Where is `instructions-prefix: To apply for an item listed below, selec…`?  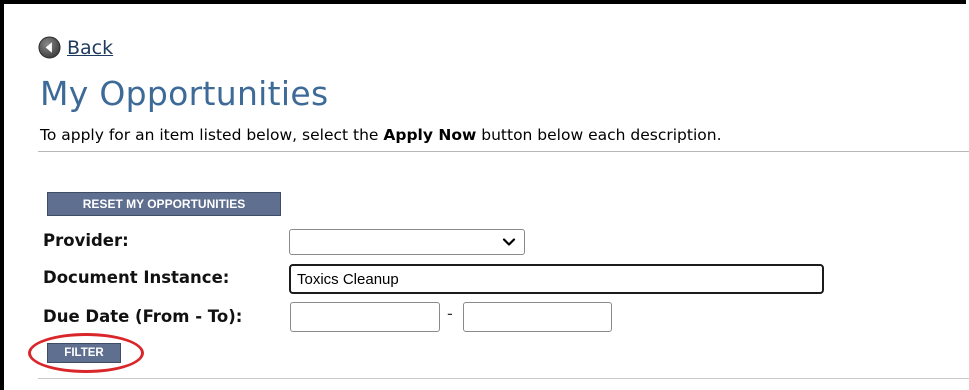
instructions-prefix: To apply for an item listed below, selec… is located at coordinates (212, 135).